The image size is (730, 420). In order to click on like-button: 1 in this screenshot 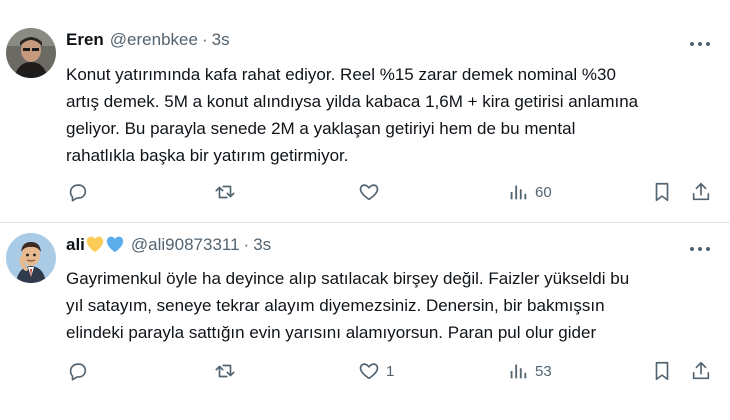, I will do `click(376, 371)`.